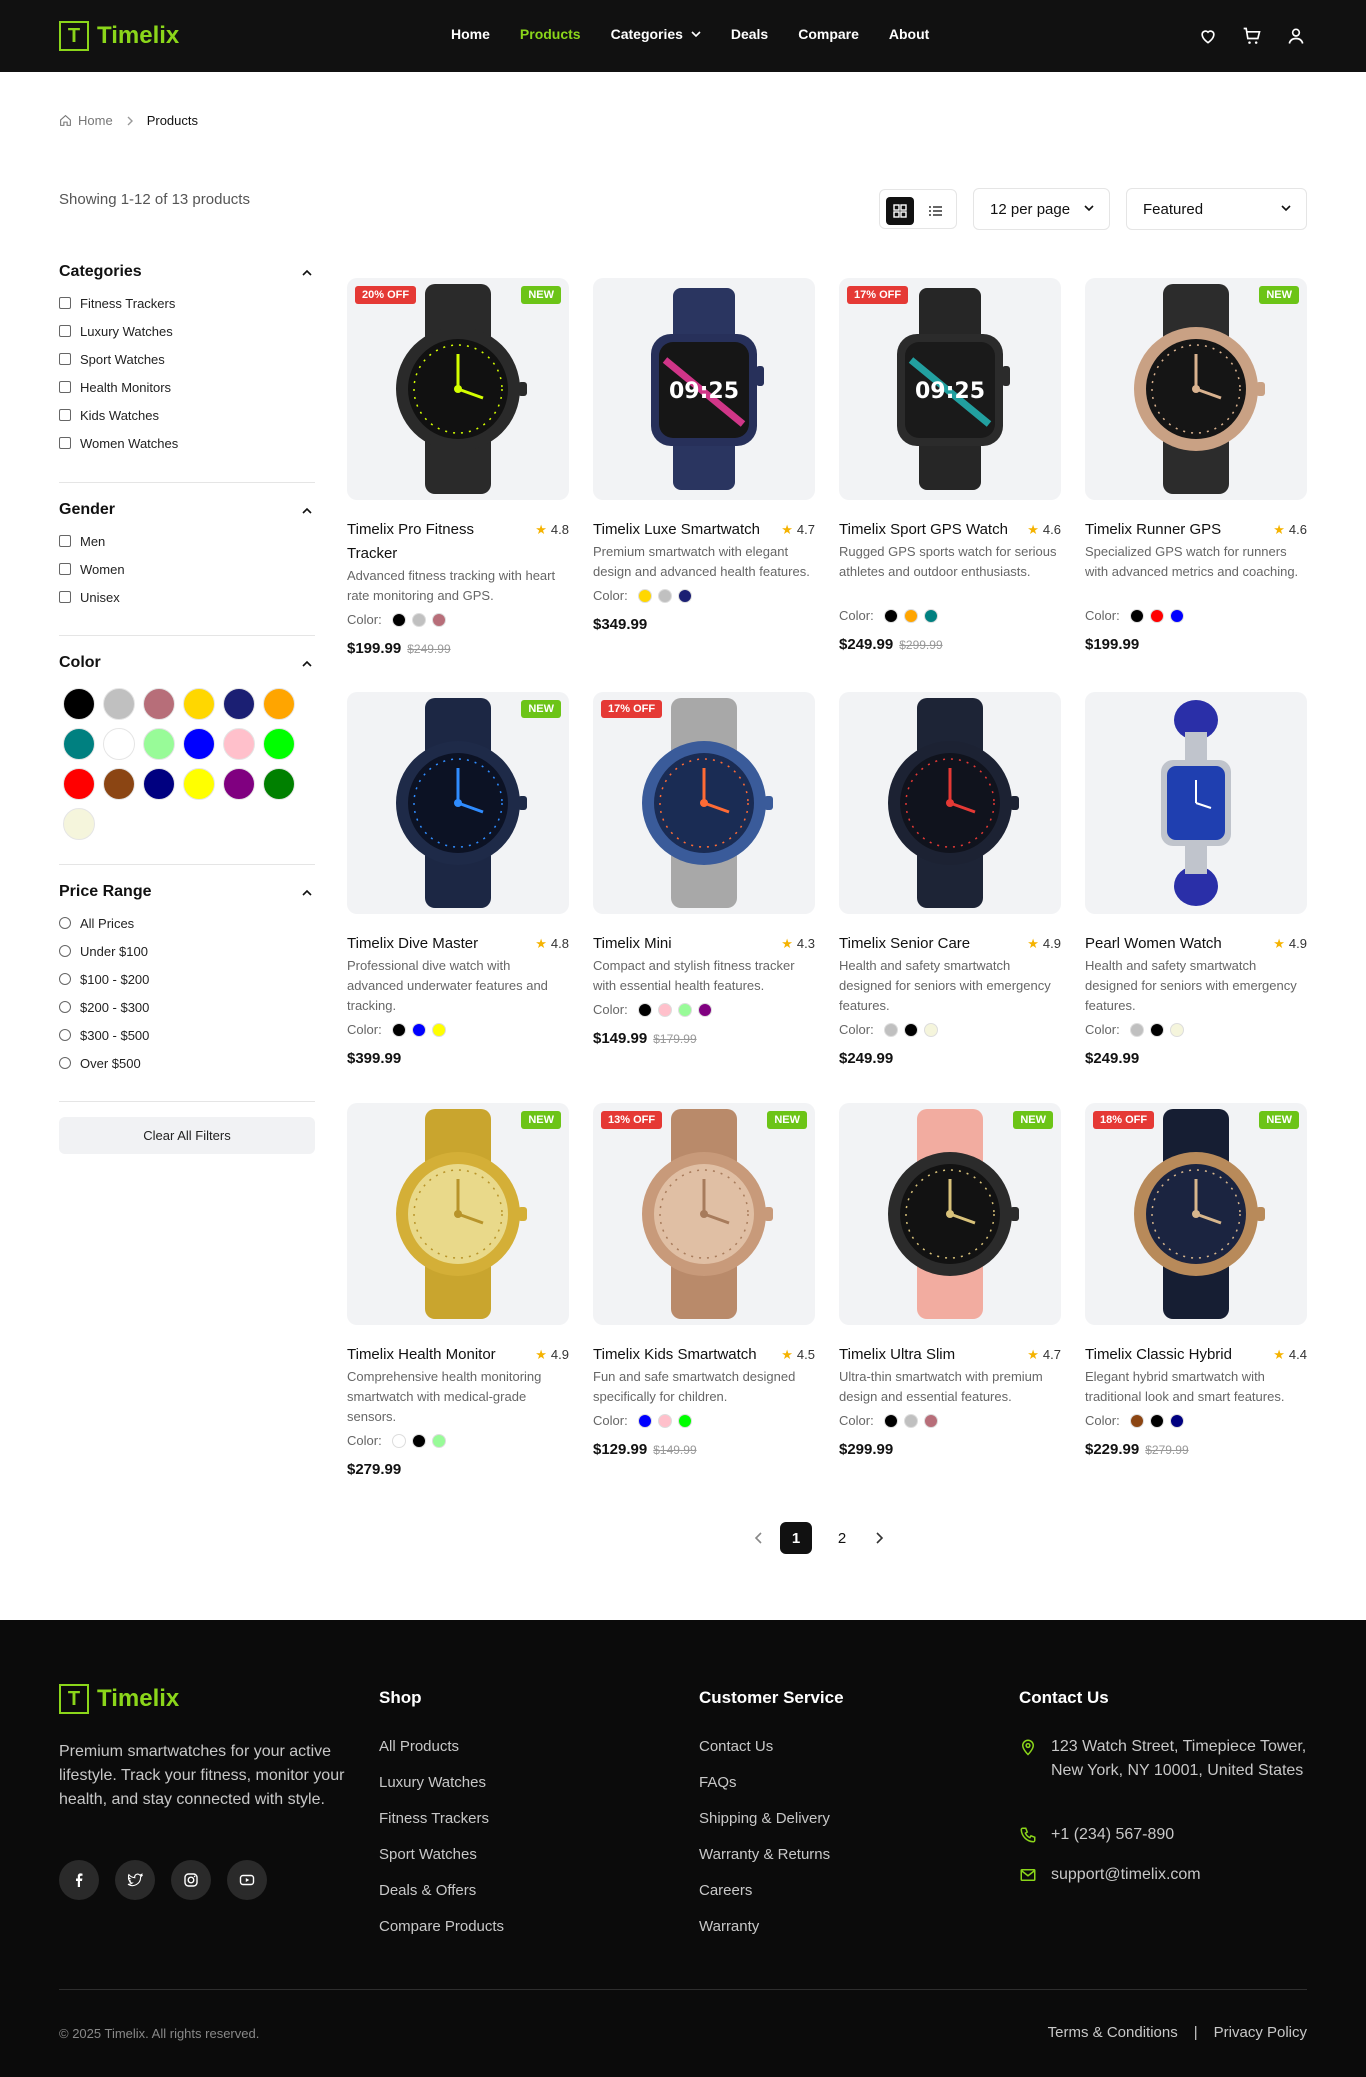 This screenshot has height=2077, width=1366. I want to click on list-view-button, so click(936, 211).